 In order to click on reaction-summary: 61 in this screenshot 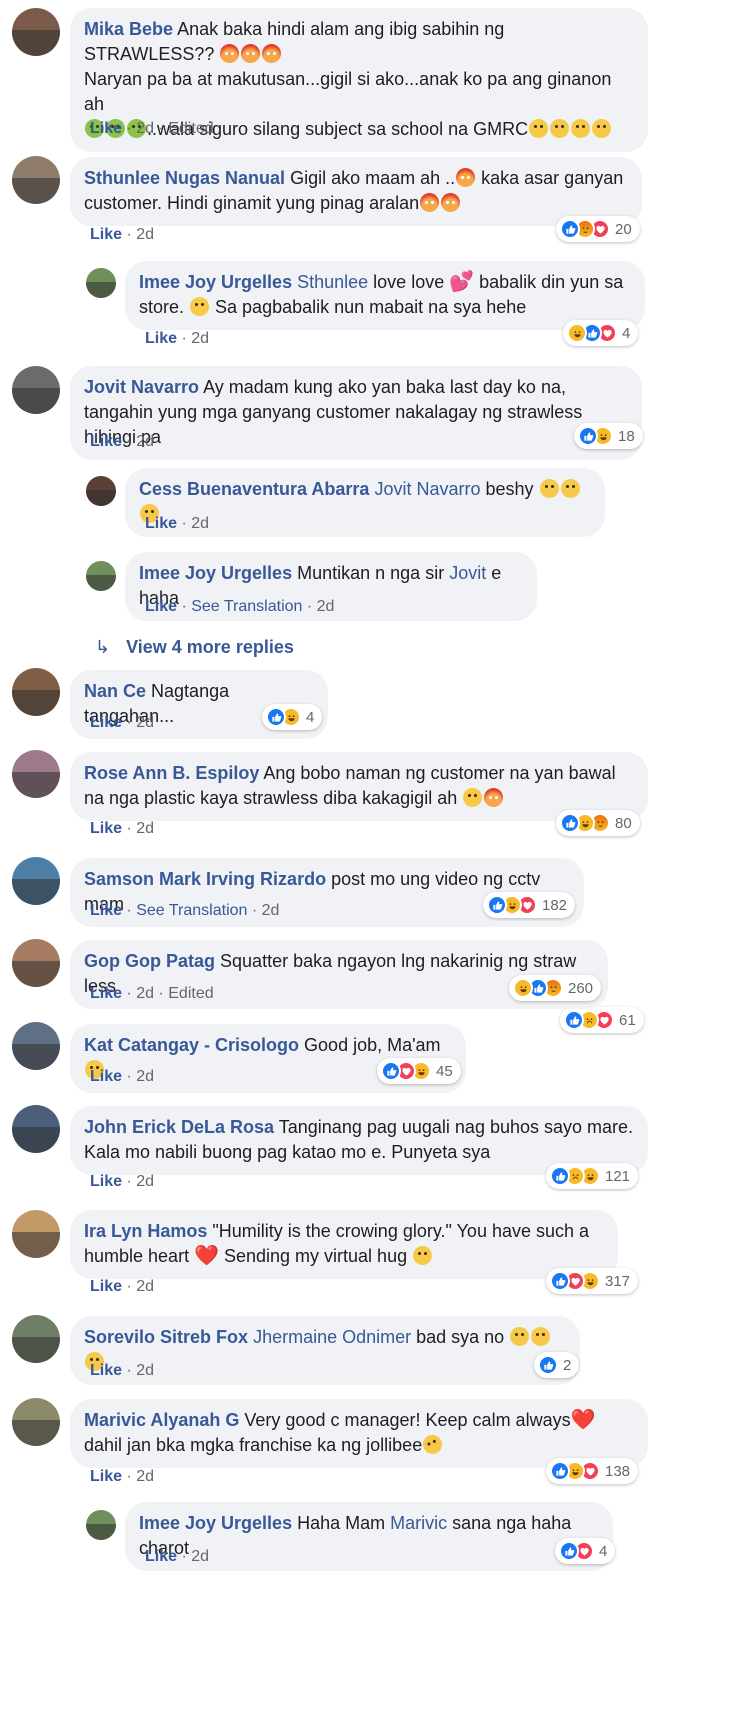, I will do `click(602, 1020)`.